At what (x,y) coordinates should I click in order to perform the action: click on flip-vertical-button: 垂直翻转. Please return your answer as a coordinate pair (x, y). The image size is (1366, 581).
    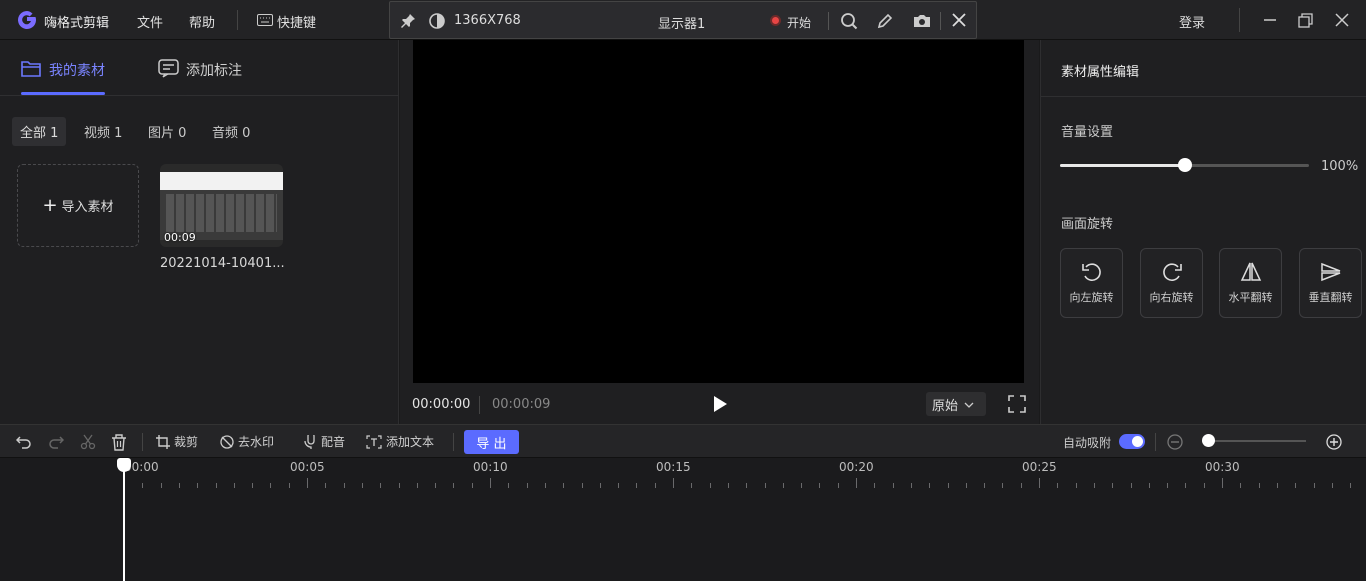
    Looking at the image, I should click on (1330, 283).